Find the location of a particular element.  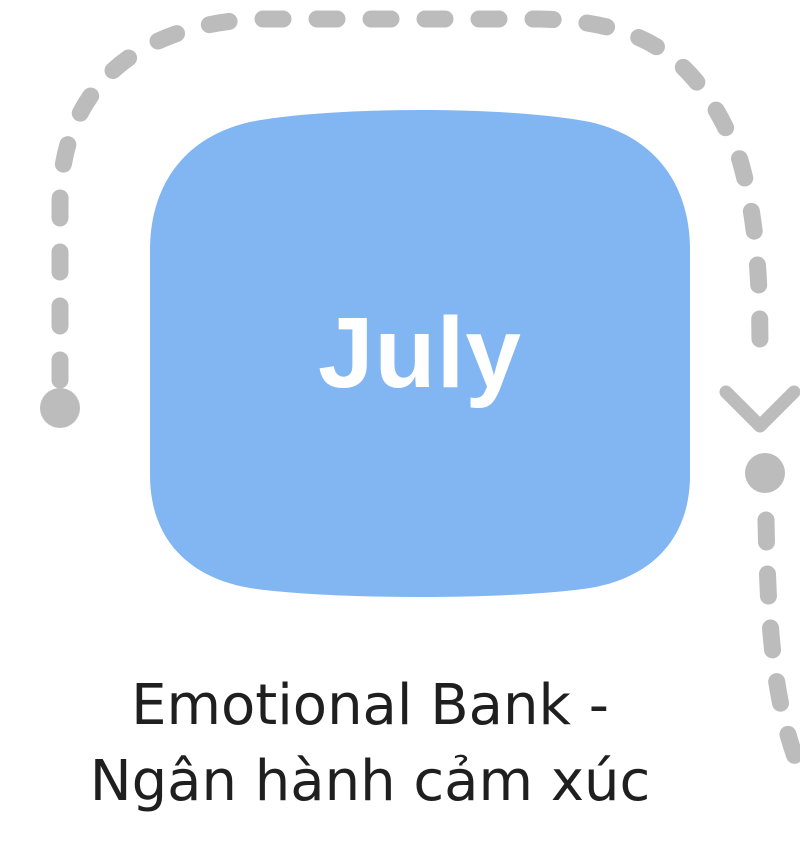

start-dot is located at coordinates (60, 408).